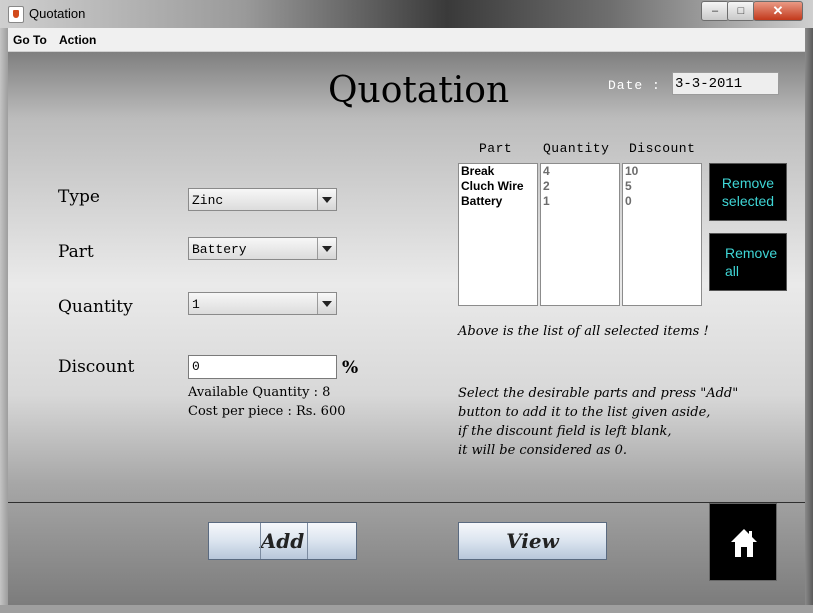 This screenshot has height=613, width=813. I want to click on list-item: 10, so click(662, 171).